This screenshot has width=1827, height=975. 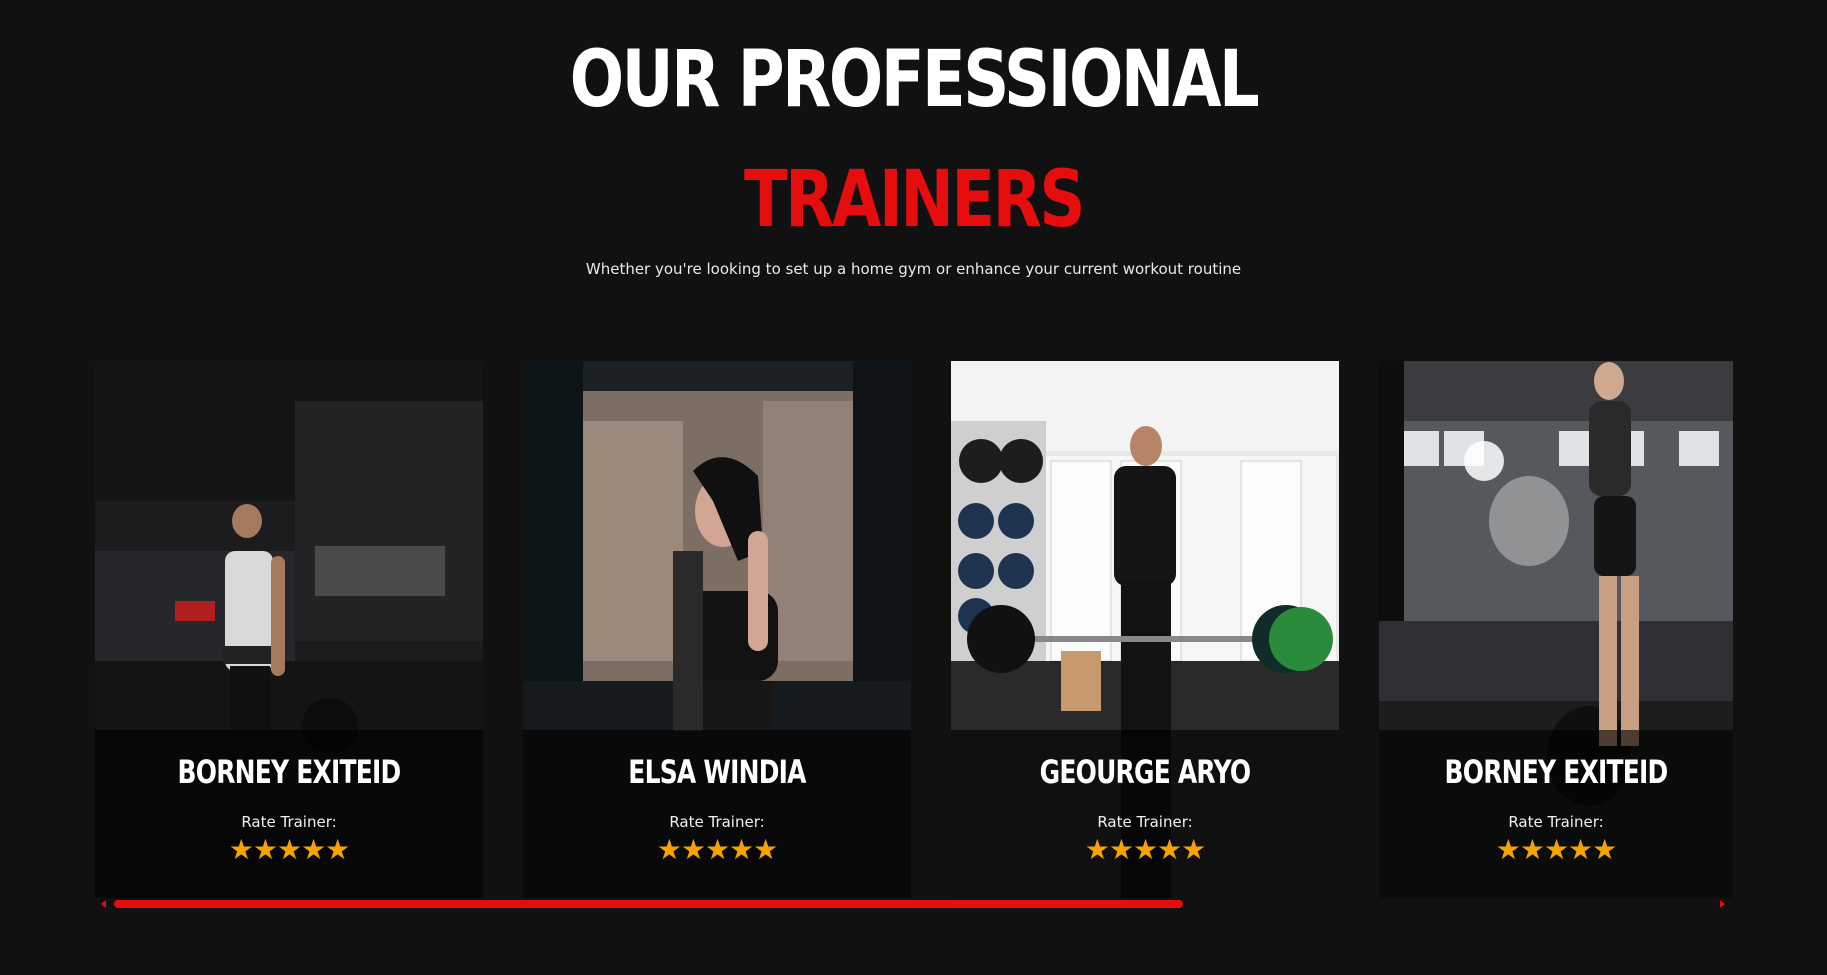 I want to click on trainer-name: GEOURGE ARYO, so click(x=1145, y=772).